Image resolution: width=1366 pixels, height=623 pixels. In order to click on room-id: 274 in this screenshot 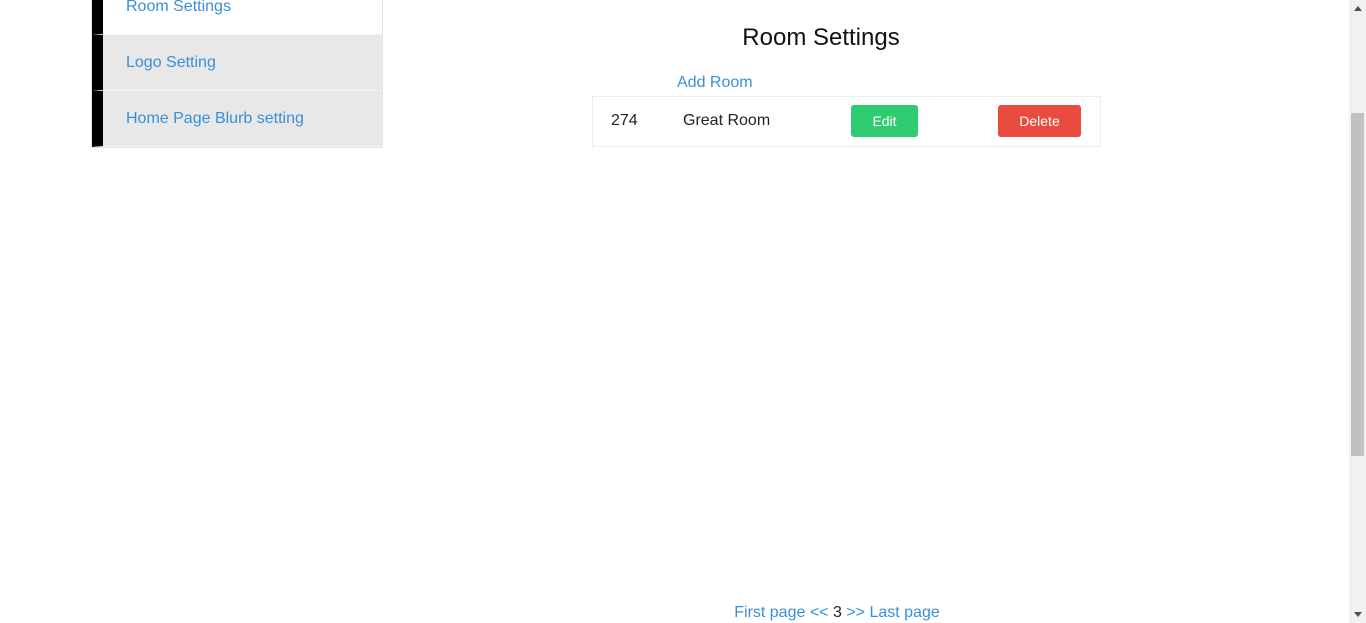, I will do `click(624, 120)`.